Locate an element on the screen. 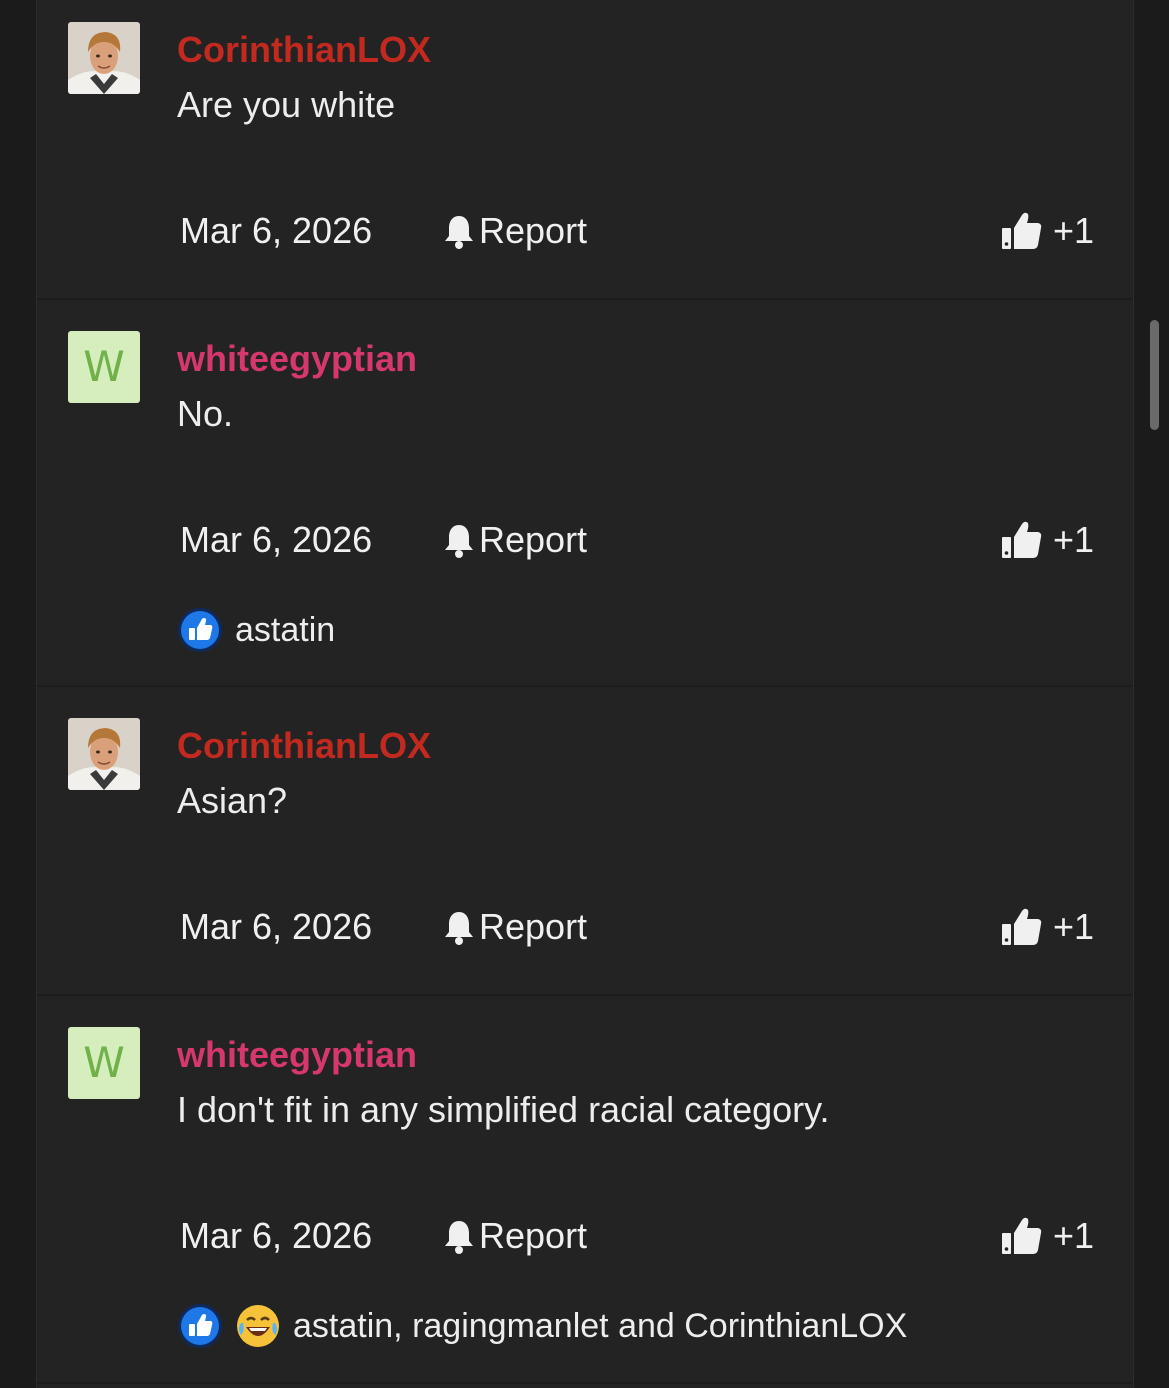  reactions-summary: astatin, ragingmanlet and CorinthianLOX is located at coordinates (542, 1326).